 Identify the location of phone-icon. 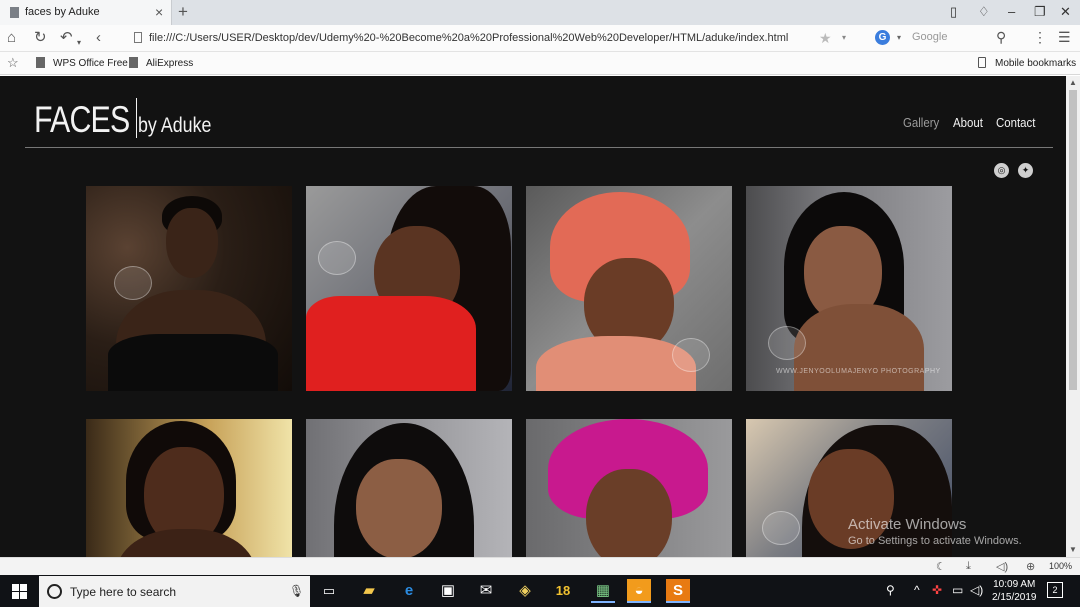
(982, 62).